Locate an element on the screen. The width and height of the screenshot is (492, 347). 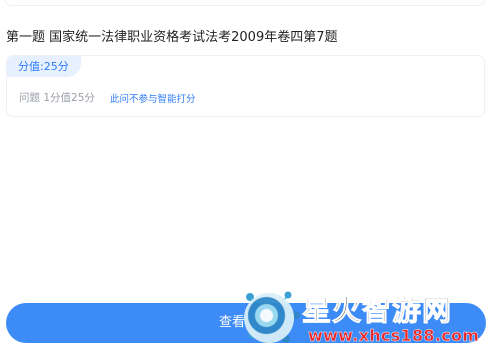
globe-icon is located at coordinates (269, 318).